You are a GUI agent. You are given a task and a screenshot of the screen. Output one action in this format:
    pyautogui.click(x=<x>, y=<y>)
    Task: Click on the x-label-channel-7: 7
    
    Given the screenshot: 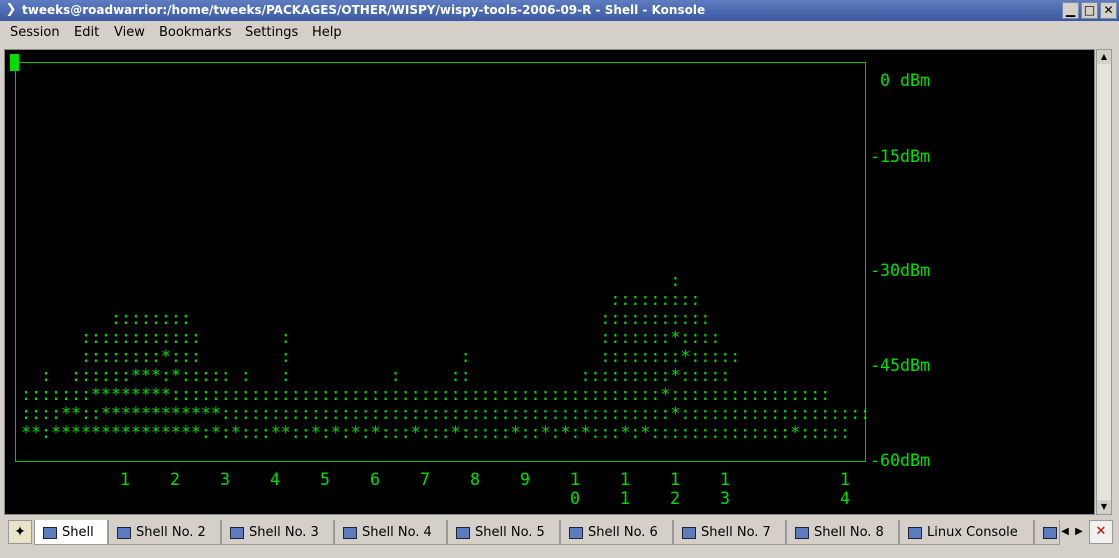 What is the action you would take?
    pyautogui.click(x=425, y=479)
    